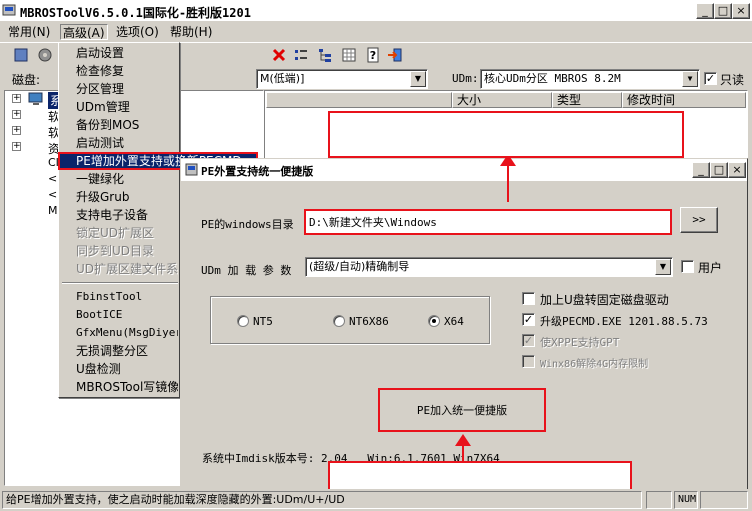 This screenshot has height=511, width=752. Describe the element at coordinates (84, 32) in the screenshot. I see `menu-advanced: 高级(A)` at that location.